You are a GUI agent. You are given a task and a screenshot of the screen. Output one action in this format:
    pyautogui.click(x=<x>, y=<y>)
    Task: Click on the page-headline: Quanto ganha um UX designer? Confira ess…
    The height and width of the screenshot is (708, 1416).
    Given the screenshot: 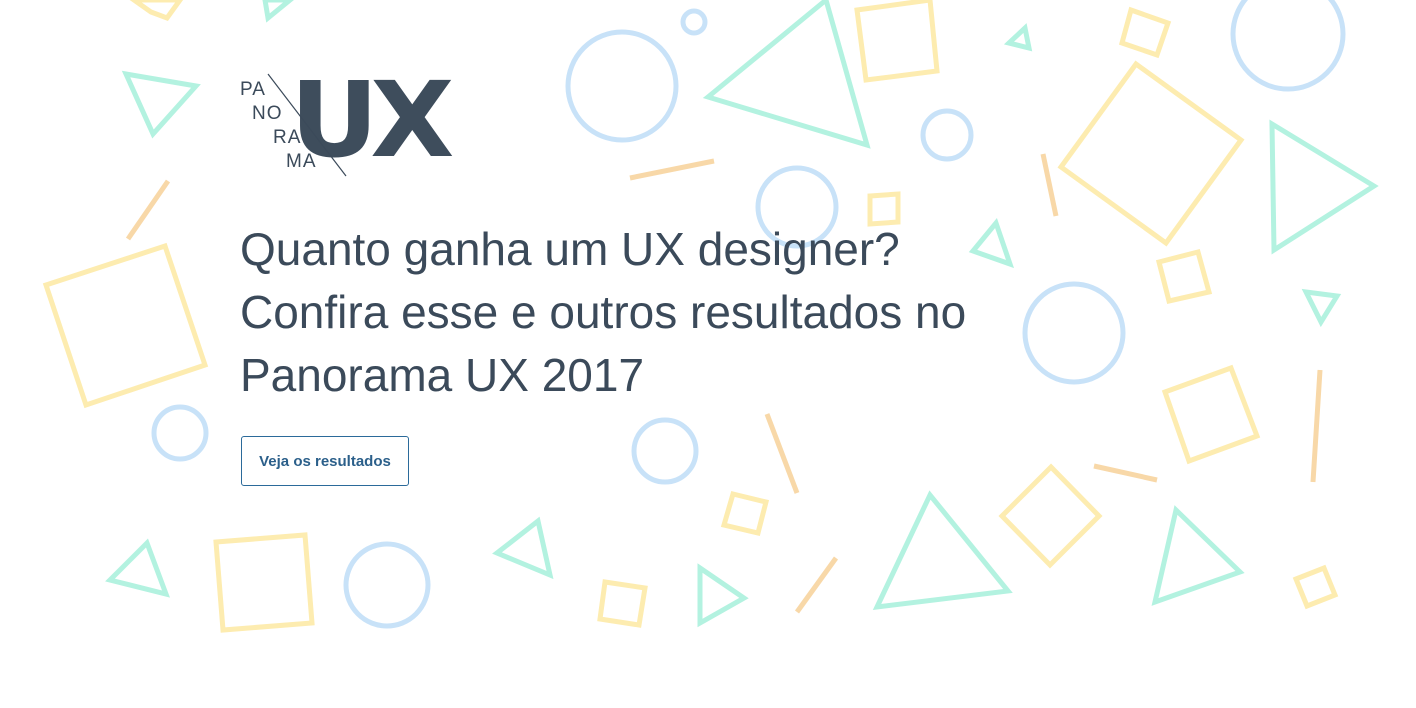 What is the action you would take?
    pyautogui.click(x=620, y=312)
    